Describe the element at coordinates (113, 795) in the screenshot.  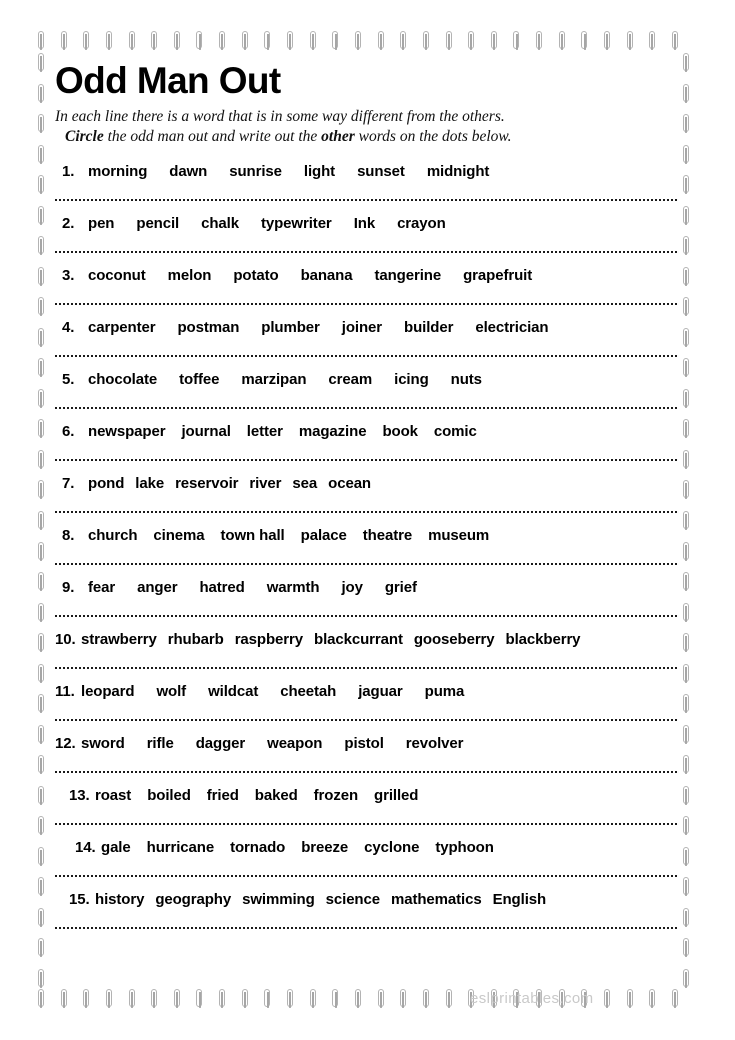
I see `word-option: roast` at that location.